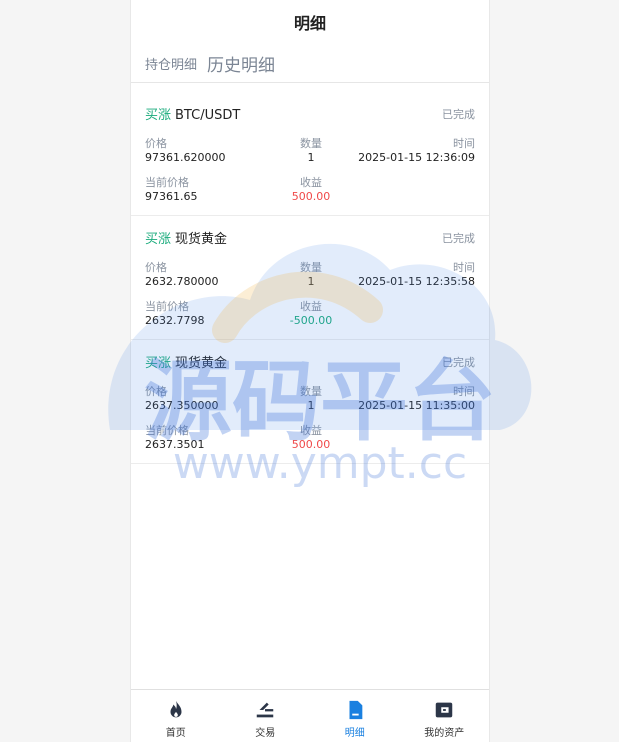  I want to click on nav-item-home: 首页, so click(176, 716).